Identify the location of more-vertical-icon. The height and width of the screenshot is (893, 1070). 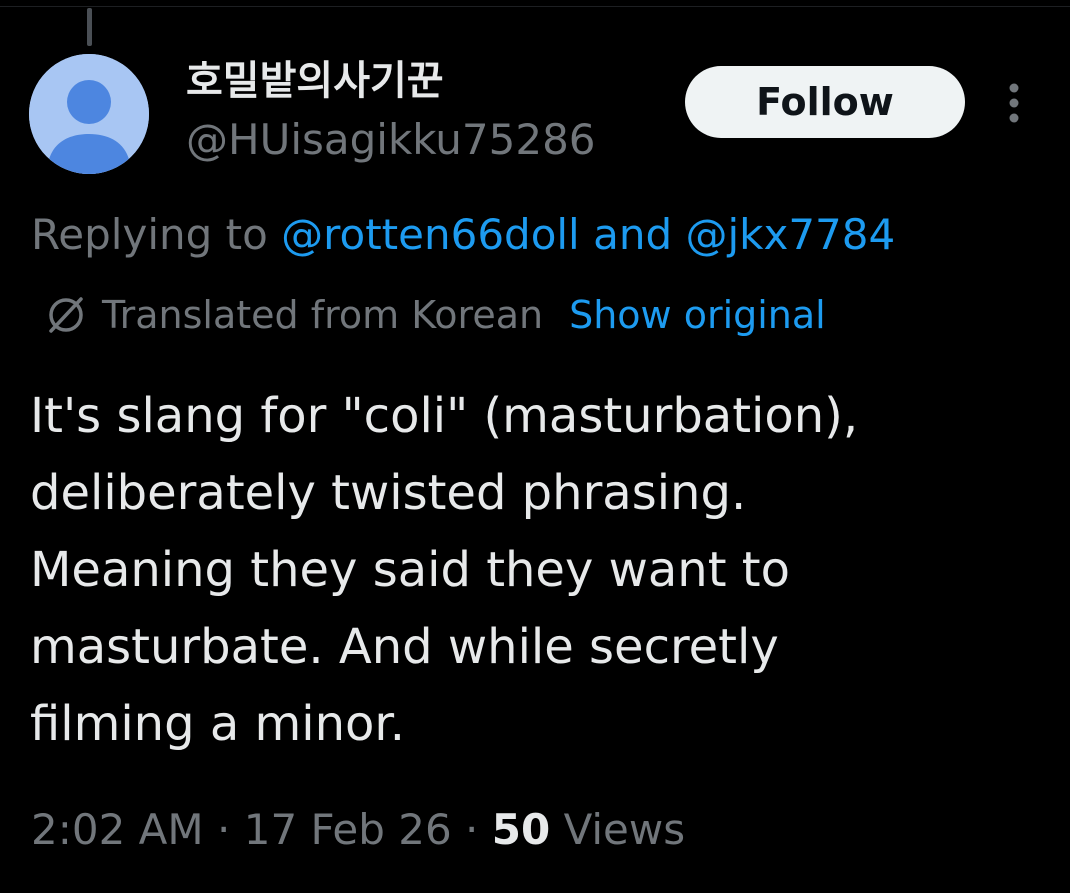
(1014, 103).